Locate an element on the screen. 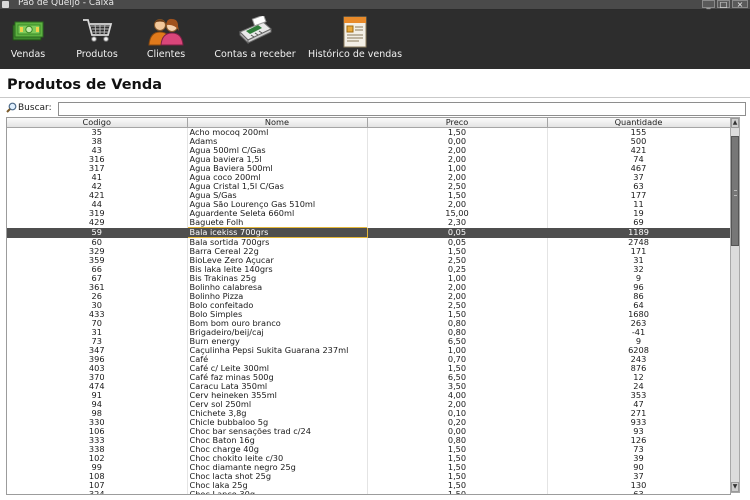 Image resolution: width=750 pixels, height=500 pixels. table-row: 30 Bolo confeitado 2,50 64 is located at coordinates (368, 305).